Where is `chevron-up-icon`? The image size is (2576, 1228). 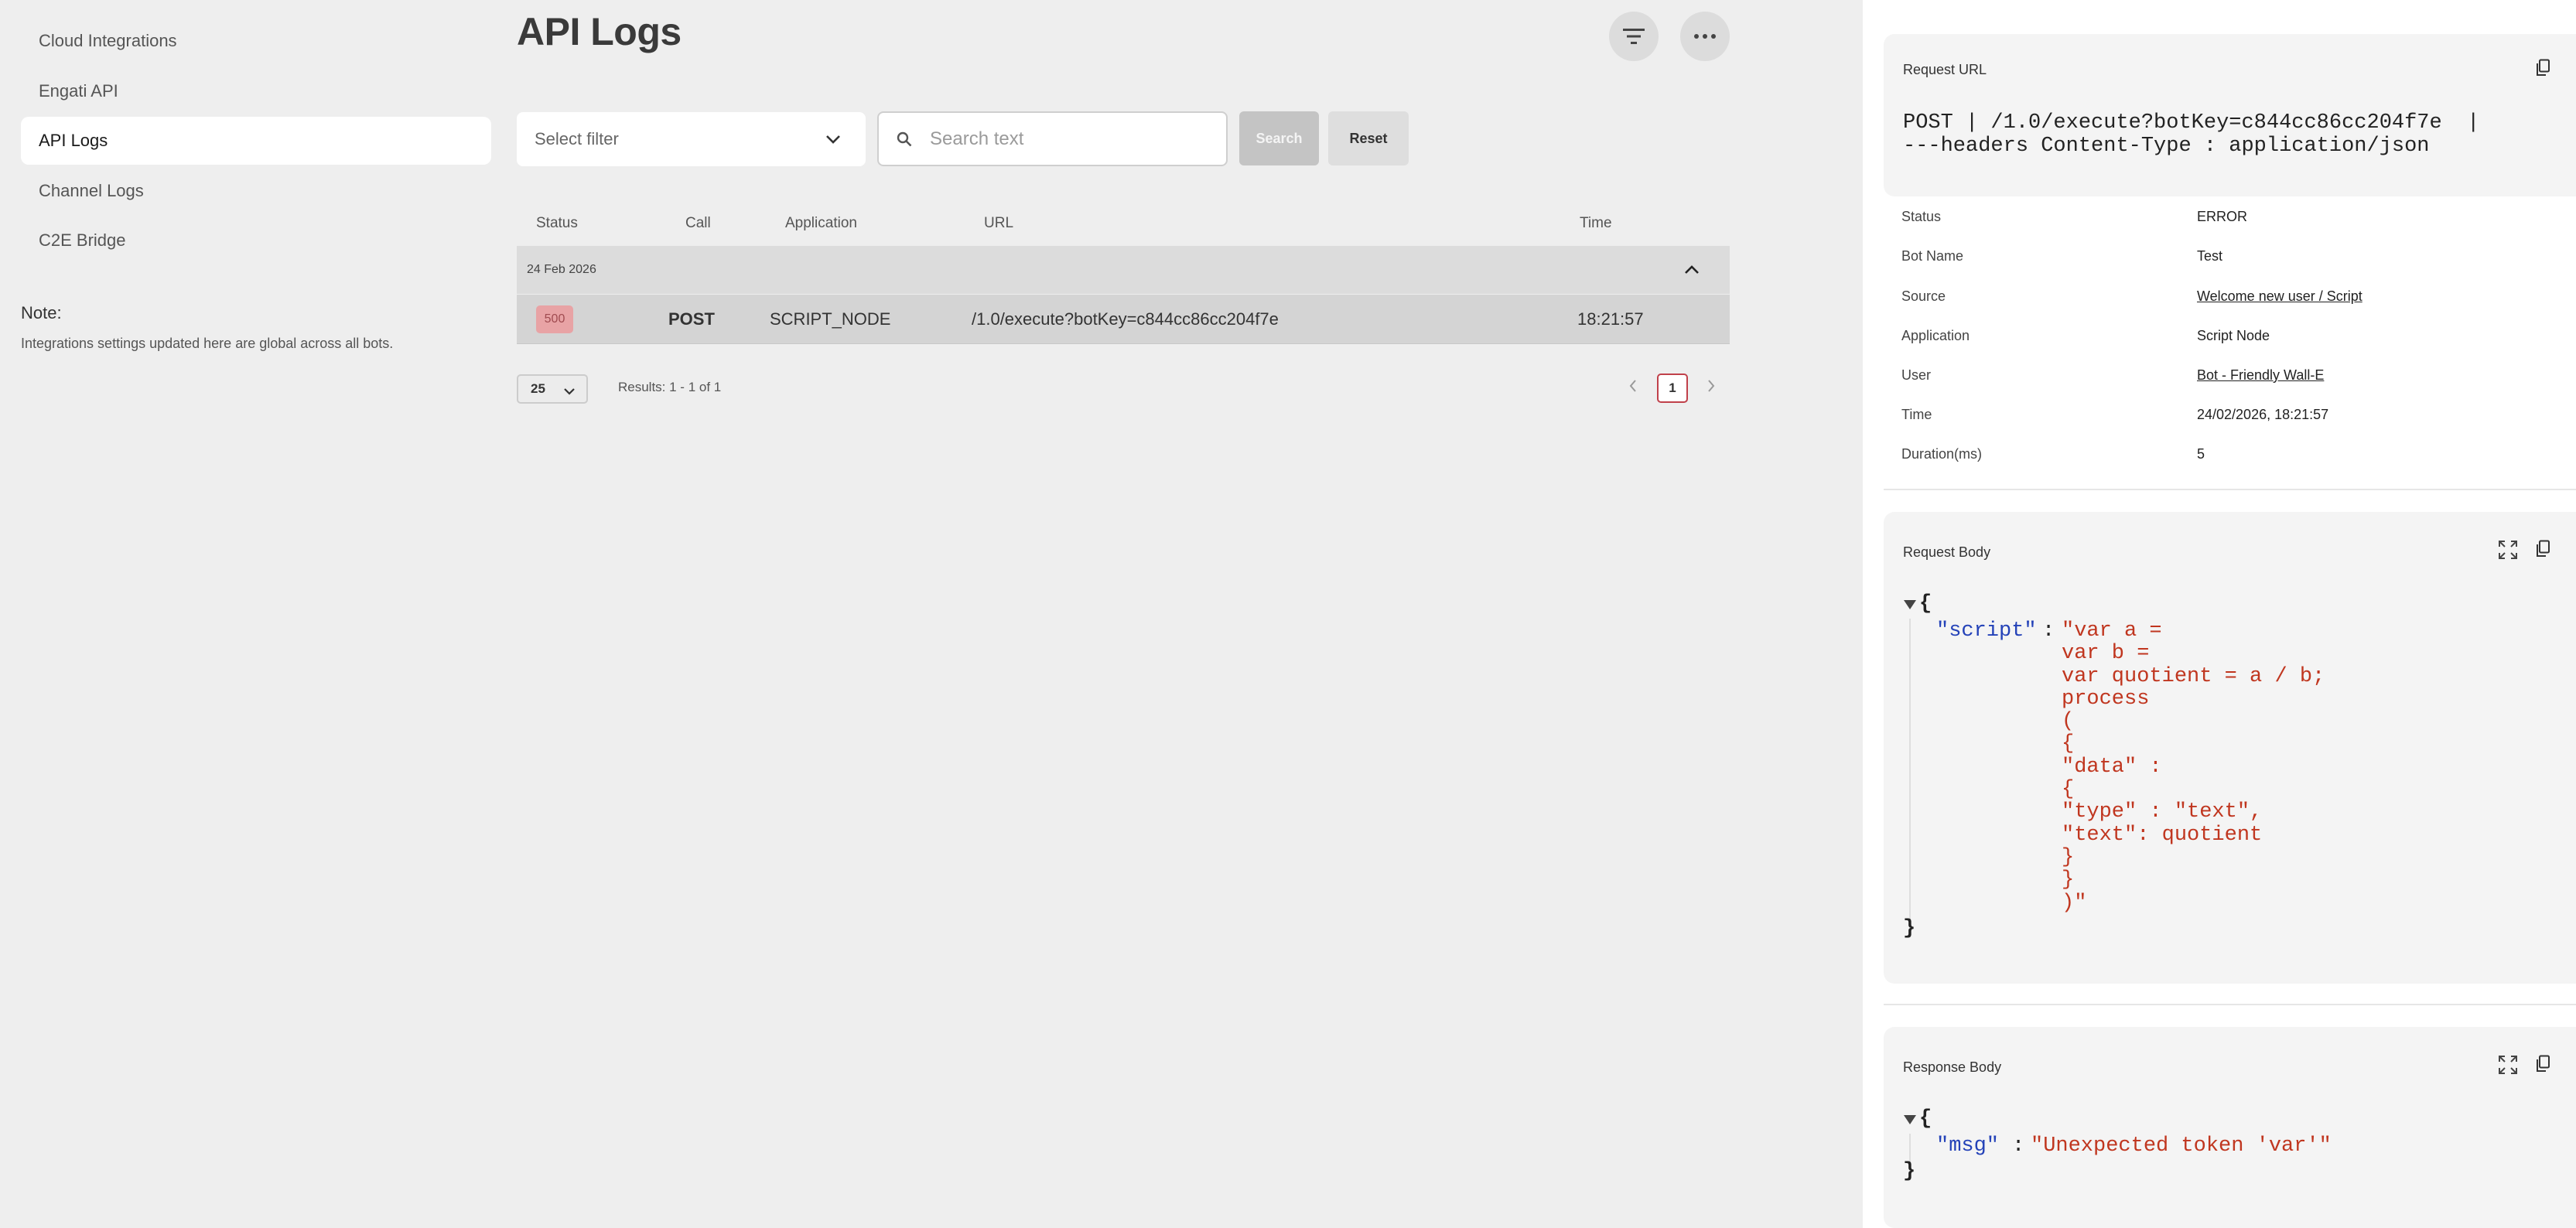
chevron-up-icon is located at coordinates (1691, 271).